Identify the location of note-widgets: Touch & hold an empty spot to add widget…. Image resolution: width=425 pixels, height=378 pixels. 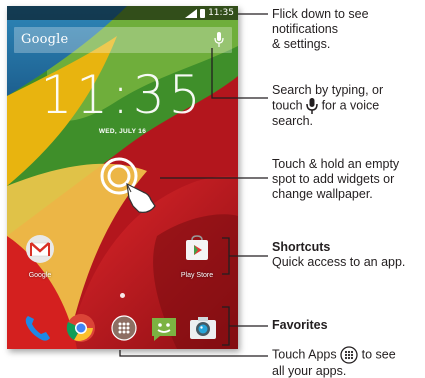
(335, 179).